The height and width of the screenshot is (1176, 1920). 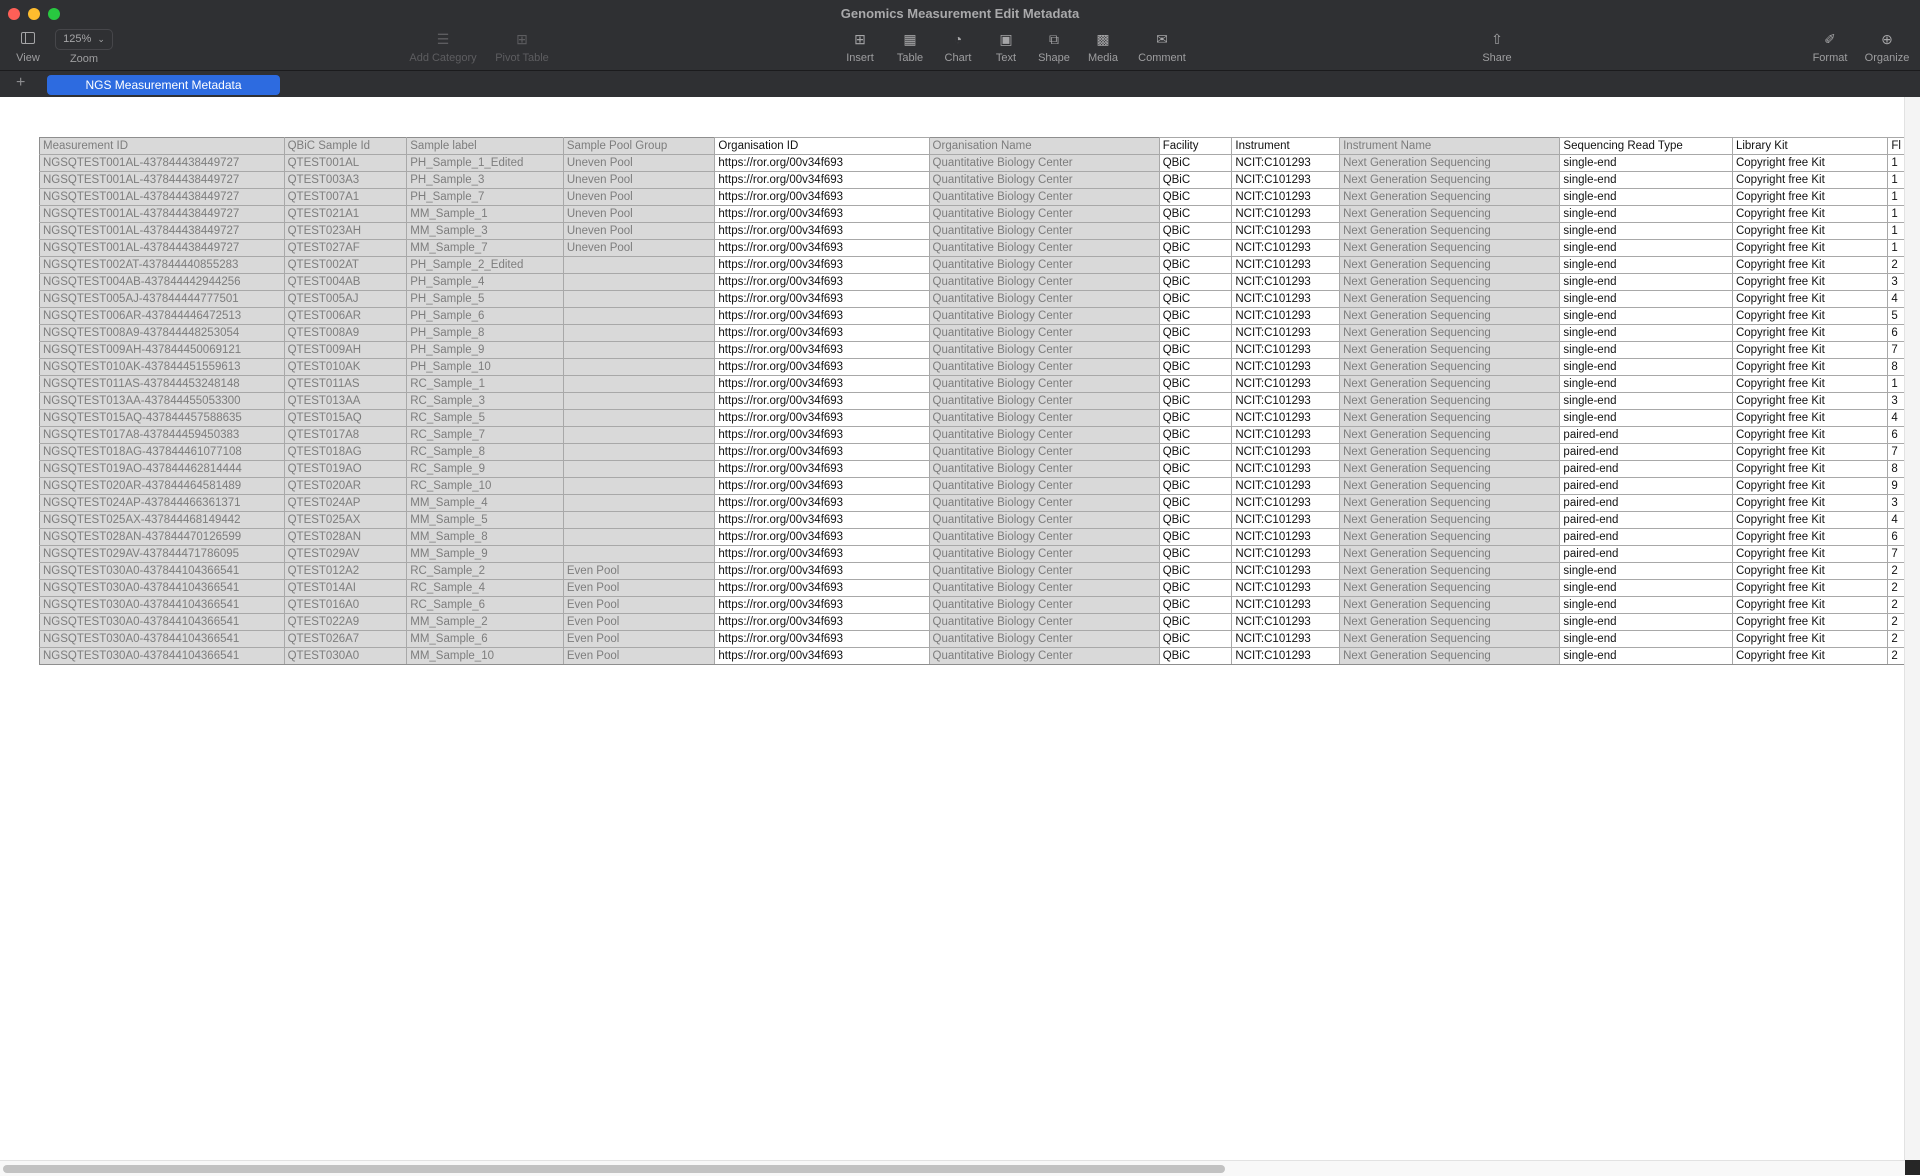 What do you see at coordinates (485, 350) in the screenshot?
I see `table-cell: PH_Sample_9` at bounding box center [485, 350].